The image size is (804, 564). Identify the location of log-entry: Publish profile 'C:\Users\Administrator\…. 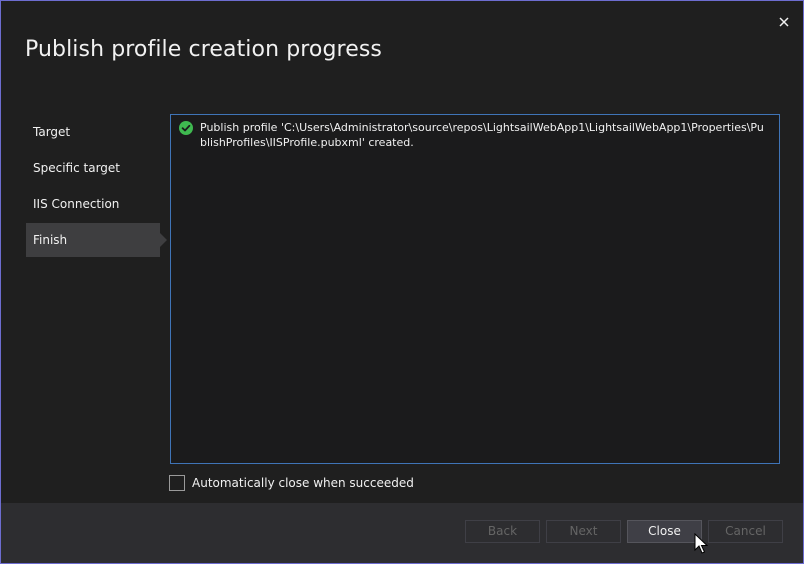
(474, 135).